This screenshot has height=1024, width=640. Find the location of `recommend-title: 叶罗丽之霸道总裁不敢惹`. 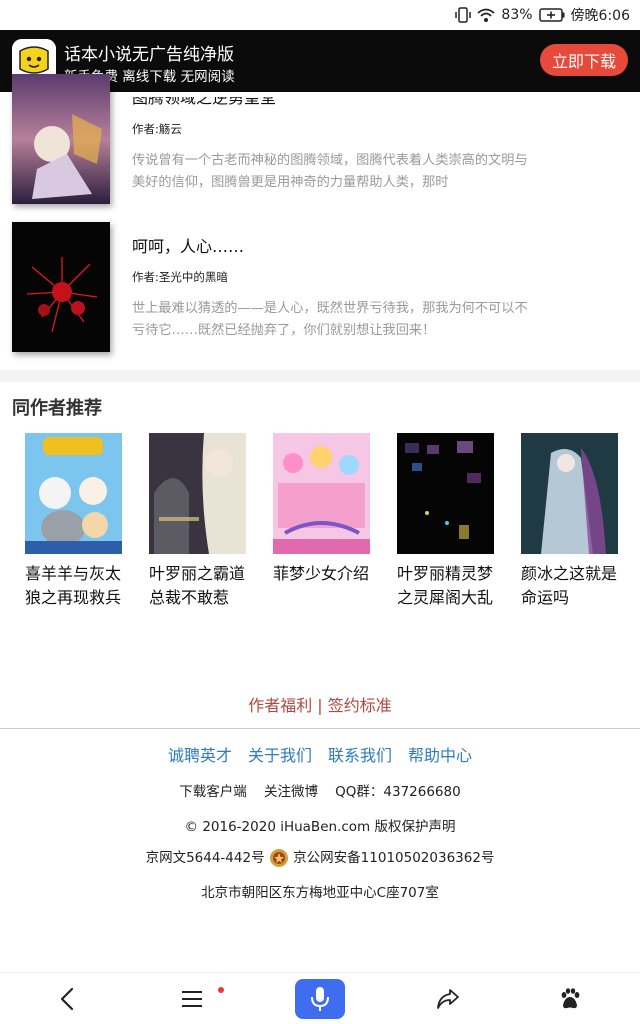

recommend-title: 叶罗丽之霸道总裁不敢惹 is located at coordinates (199, 586).